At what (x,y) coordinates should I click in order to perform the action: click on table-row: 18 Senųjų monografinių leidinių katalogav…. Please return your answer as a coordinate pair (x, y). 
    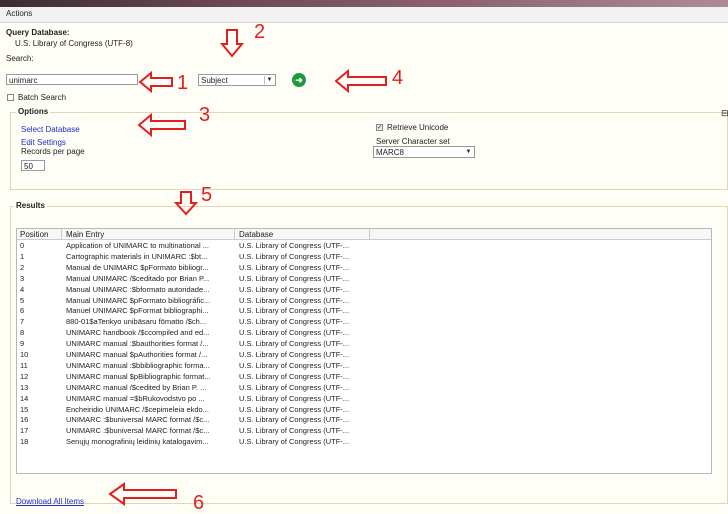
    Looking at the image, I should click on (364, 442).